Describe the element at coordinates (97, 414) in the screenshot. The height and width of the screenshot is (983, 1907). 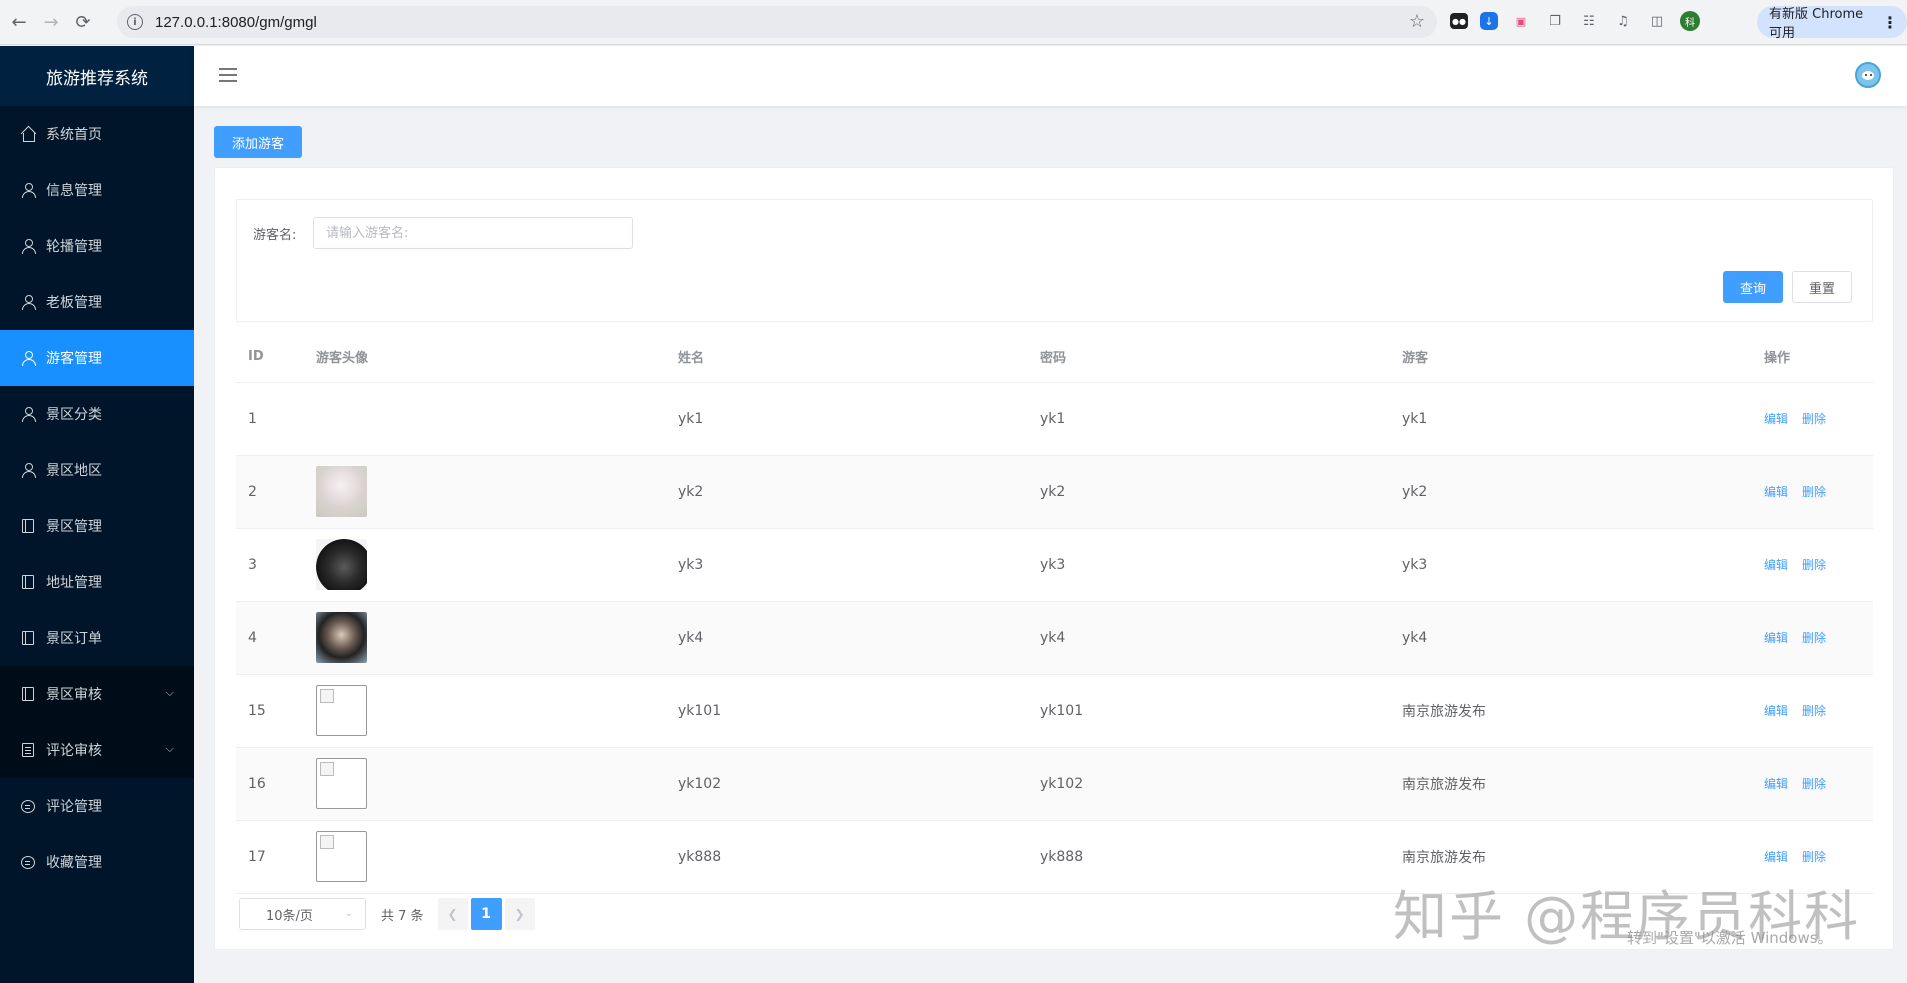
I see `sidebar-item-5: 景区分类` at that location.